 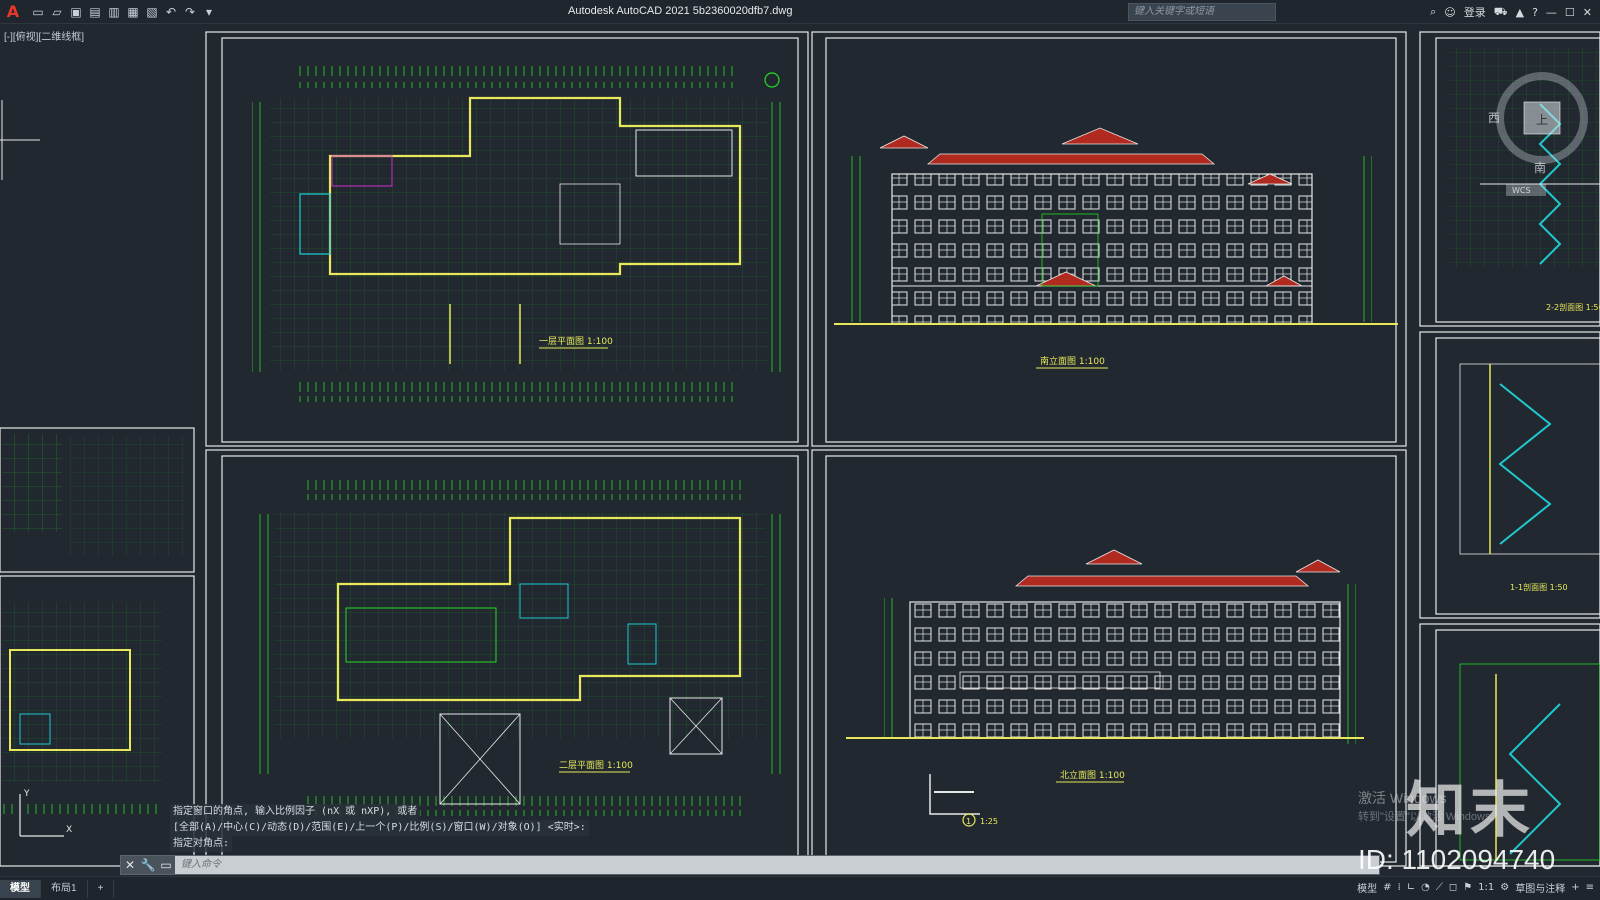 I want to click on grid-icon: #, so click(x=1387, y=887).